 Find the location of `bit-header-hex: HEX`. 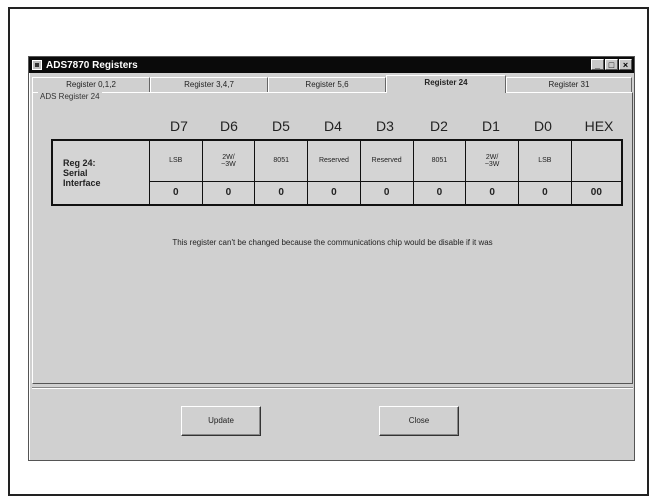

bit-header-hex: HEX is located at coordinates (599, 126).